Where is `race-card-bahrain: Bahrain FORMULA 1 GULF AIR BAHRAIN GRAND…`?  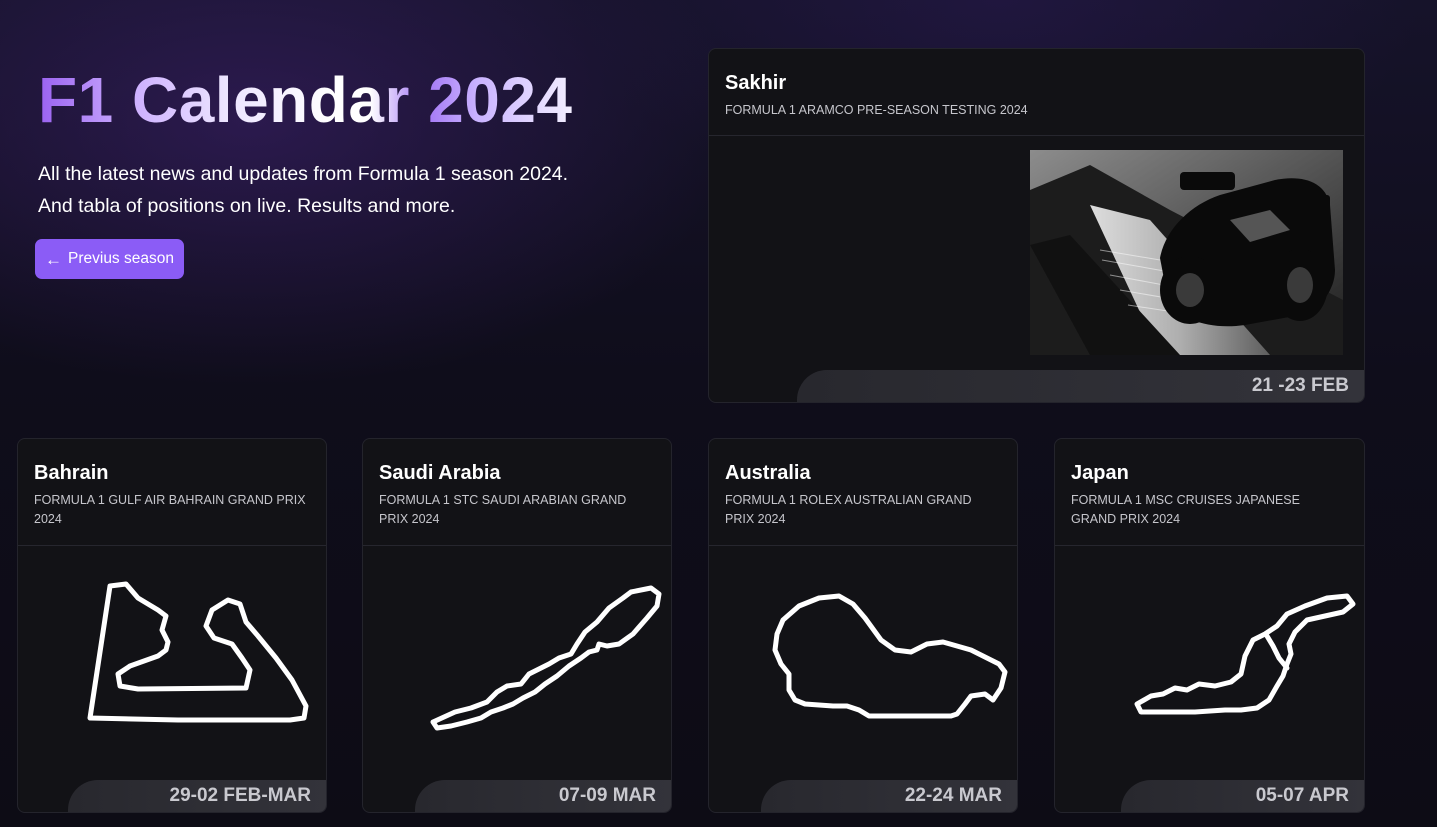 race-card-bahrain: Bahrain FORMULA 1 GULF AIR BAHRAIN GRAND… is located at coordinates (172, 625).